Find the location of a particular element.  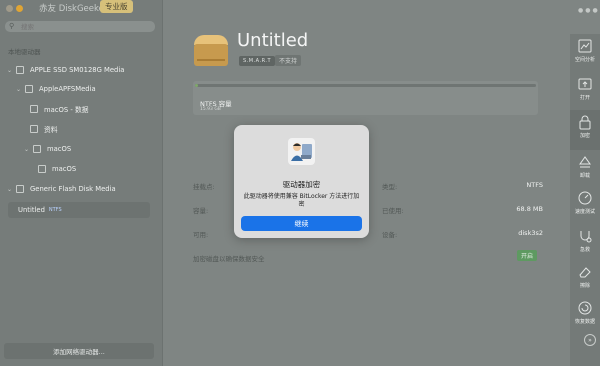

sidebar-item-label: Generic Flash Disk Media is located at coordinates (73, 189).